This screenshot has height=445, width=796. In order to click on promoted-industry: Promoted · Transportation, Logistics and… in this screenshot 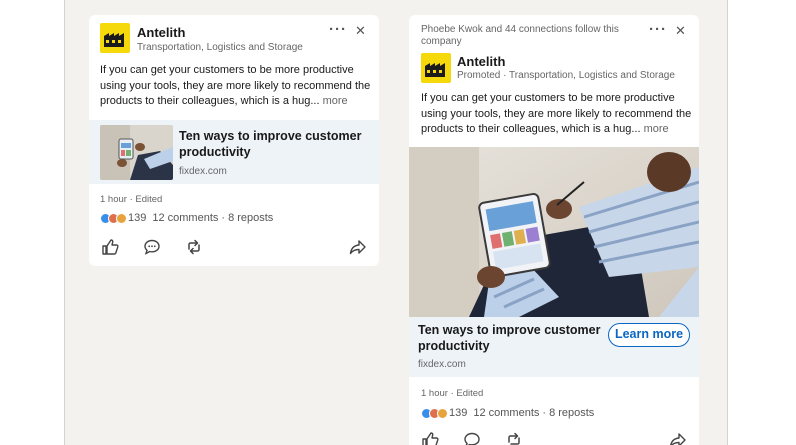, I will do `click(566, 75)`.